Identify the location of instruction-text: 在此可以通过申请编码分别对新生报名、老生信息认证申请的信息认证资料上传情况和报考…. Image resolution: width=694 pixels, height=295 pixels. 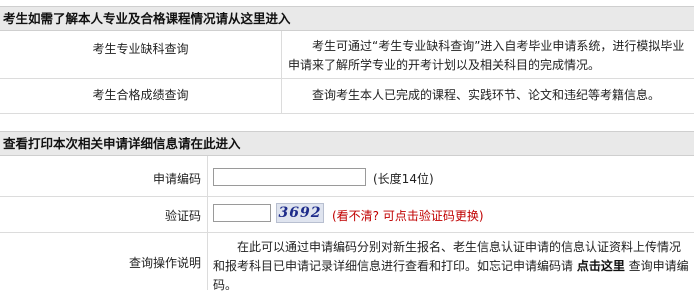
(452, 266).